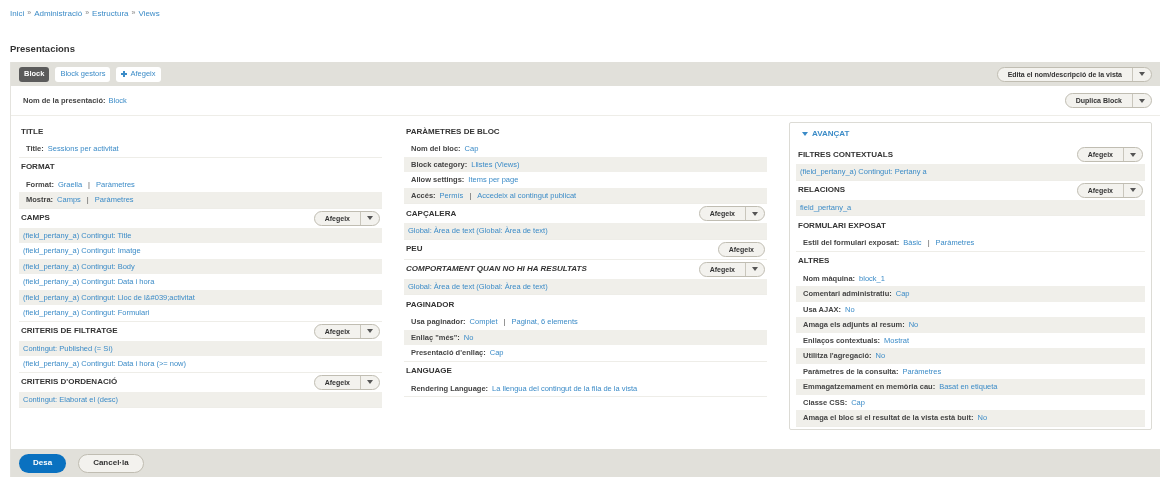  Describe the element at coordinates (429, 371) in the screenshot. I see `section-heading: LANGUAGE` at that location.